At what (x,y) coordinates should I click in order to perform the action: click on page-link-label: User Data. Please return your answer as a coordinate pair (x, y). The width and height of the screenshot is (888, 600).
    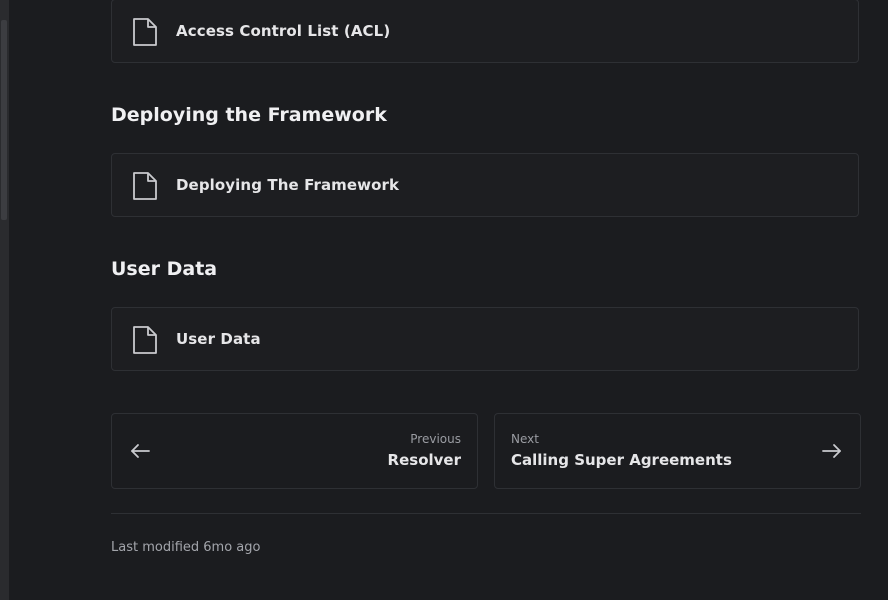
    Looking at the image, I should click on (218, 339).